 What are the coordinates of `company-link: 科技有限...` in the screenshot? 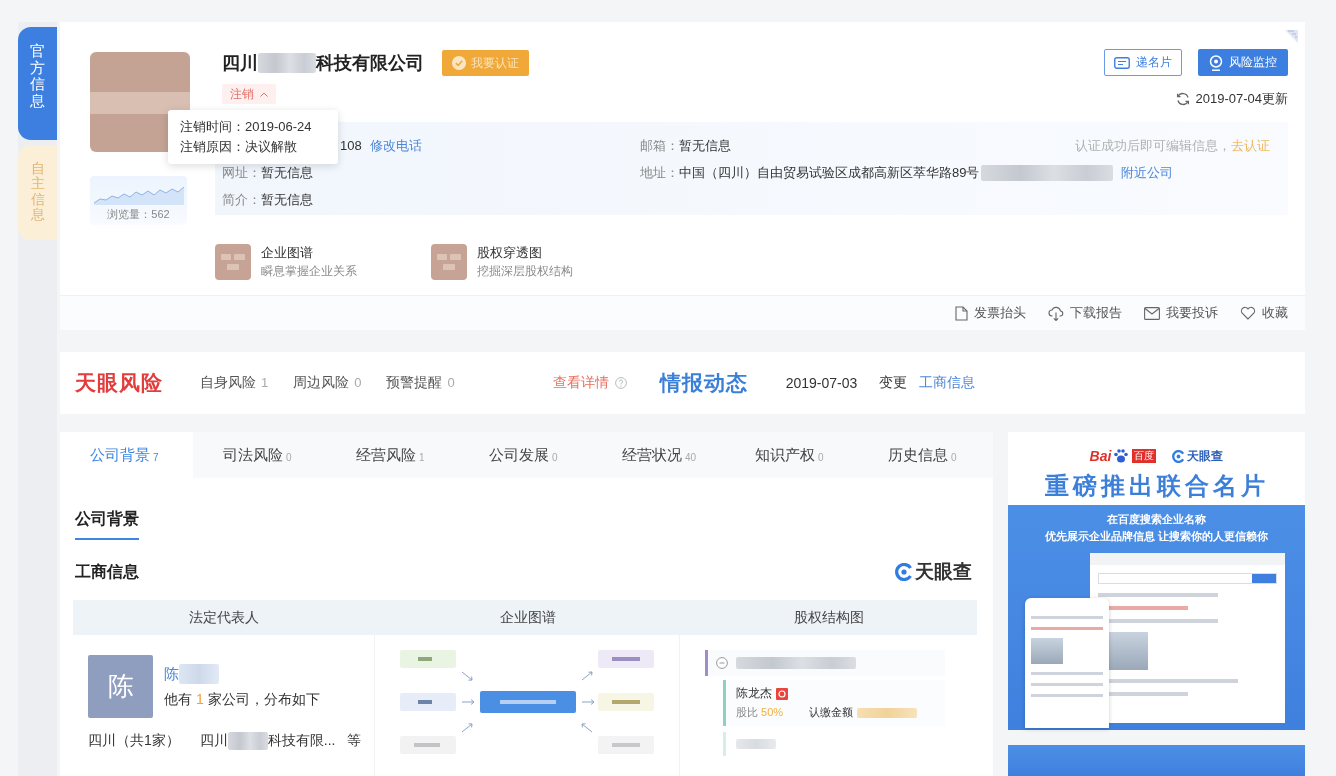 It's located at (301, 741).